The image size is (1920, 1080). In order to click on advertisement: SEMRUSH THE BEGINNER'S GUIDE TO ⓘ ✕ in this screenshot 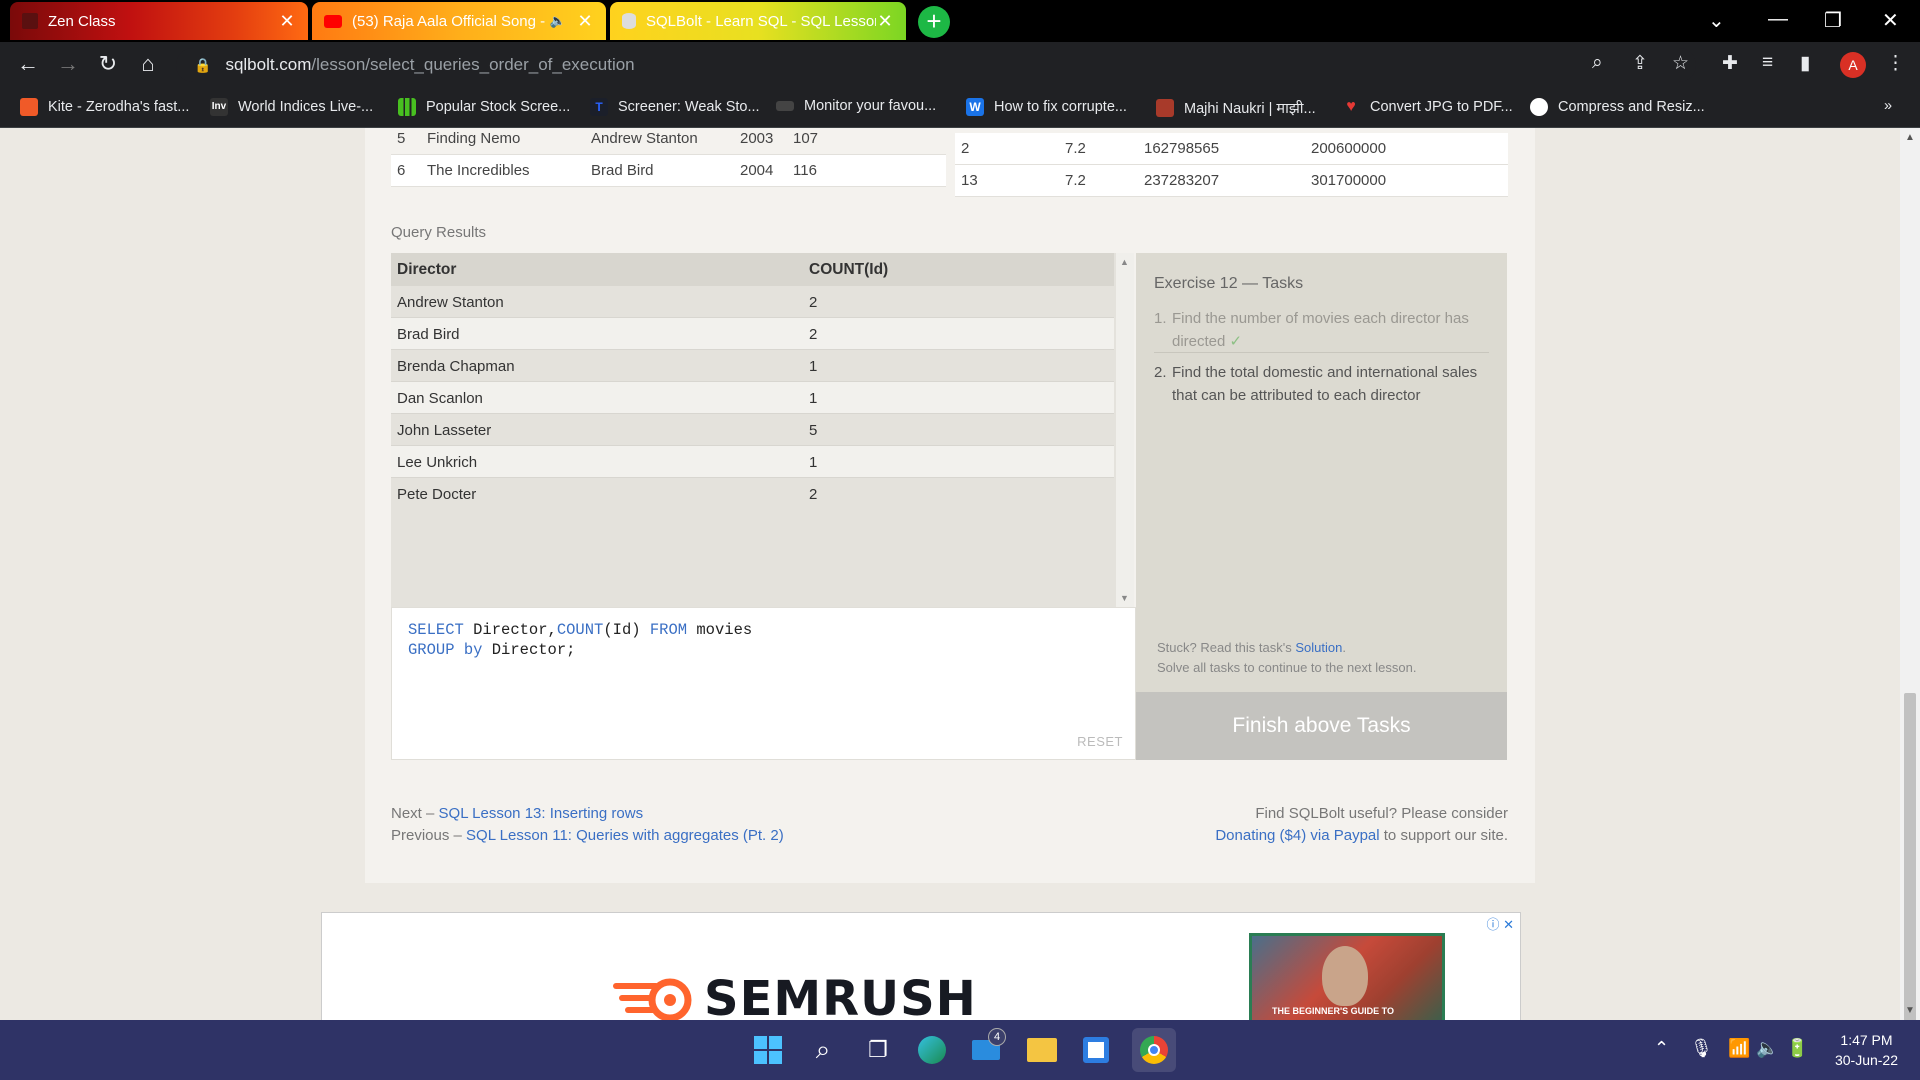, I will do `click(921, 967)`.